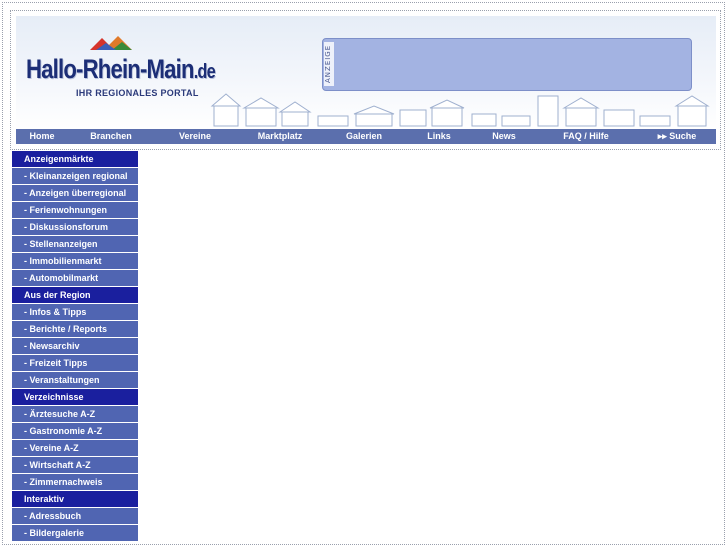 This screenshot has height=545, width=727. I want to click on nav-item-branchen: Branchen, so click(111, 136).